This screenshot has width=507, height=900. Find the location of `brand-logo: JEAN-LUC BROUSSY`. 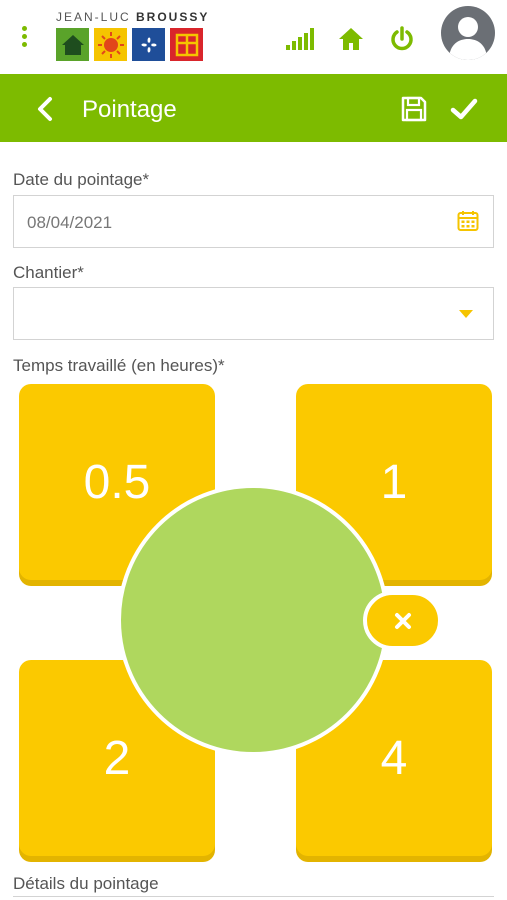

brand-logo: JEAN-LUC BROUSSY is located at coordinates (132, 35).